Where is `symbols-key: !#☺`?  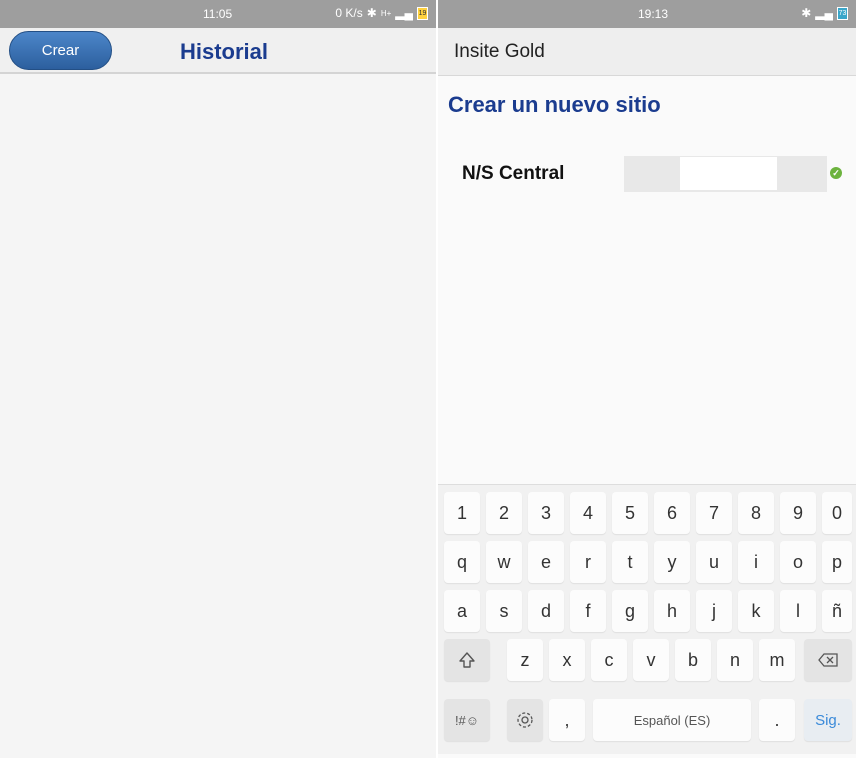 symbols-key: !#☺ is located at coordinates (467, 720).